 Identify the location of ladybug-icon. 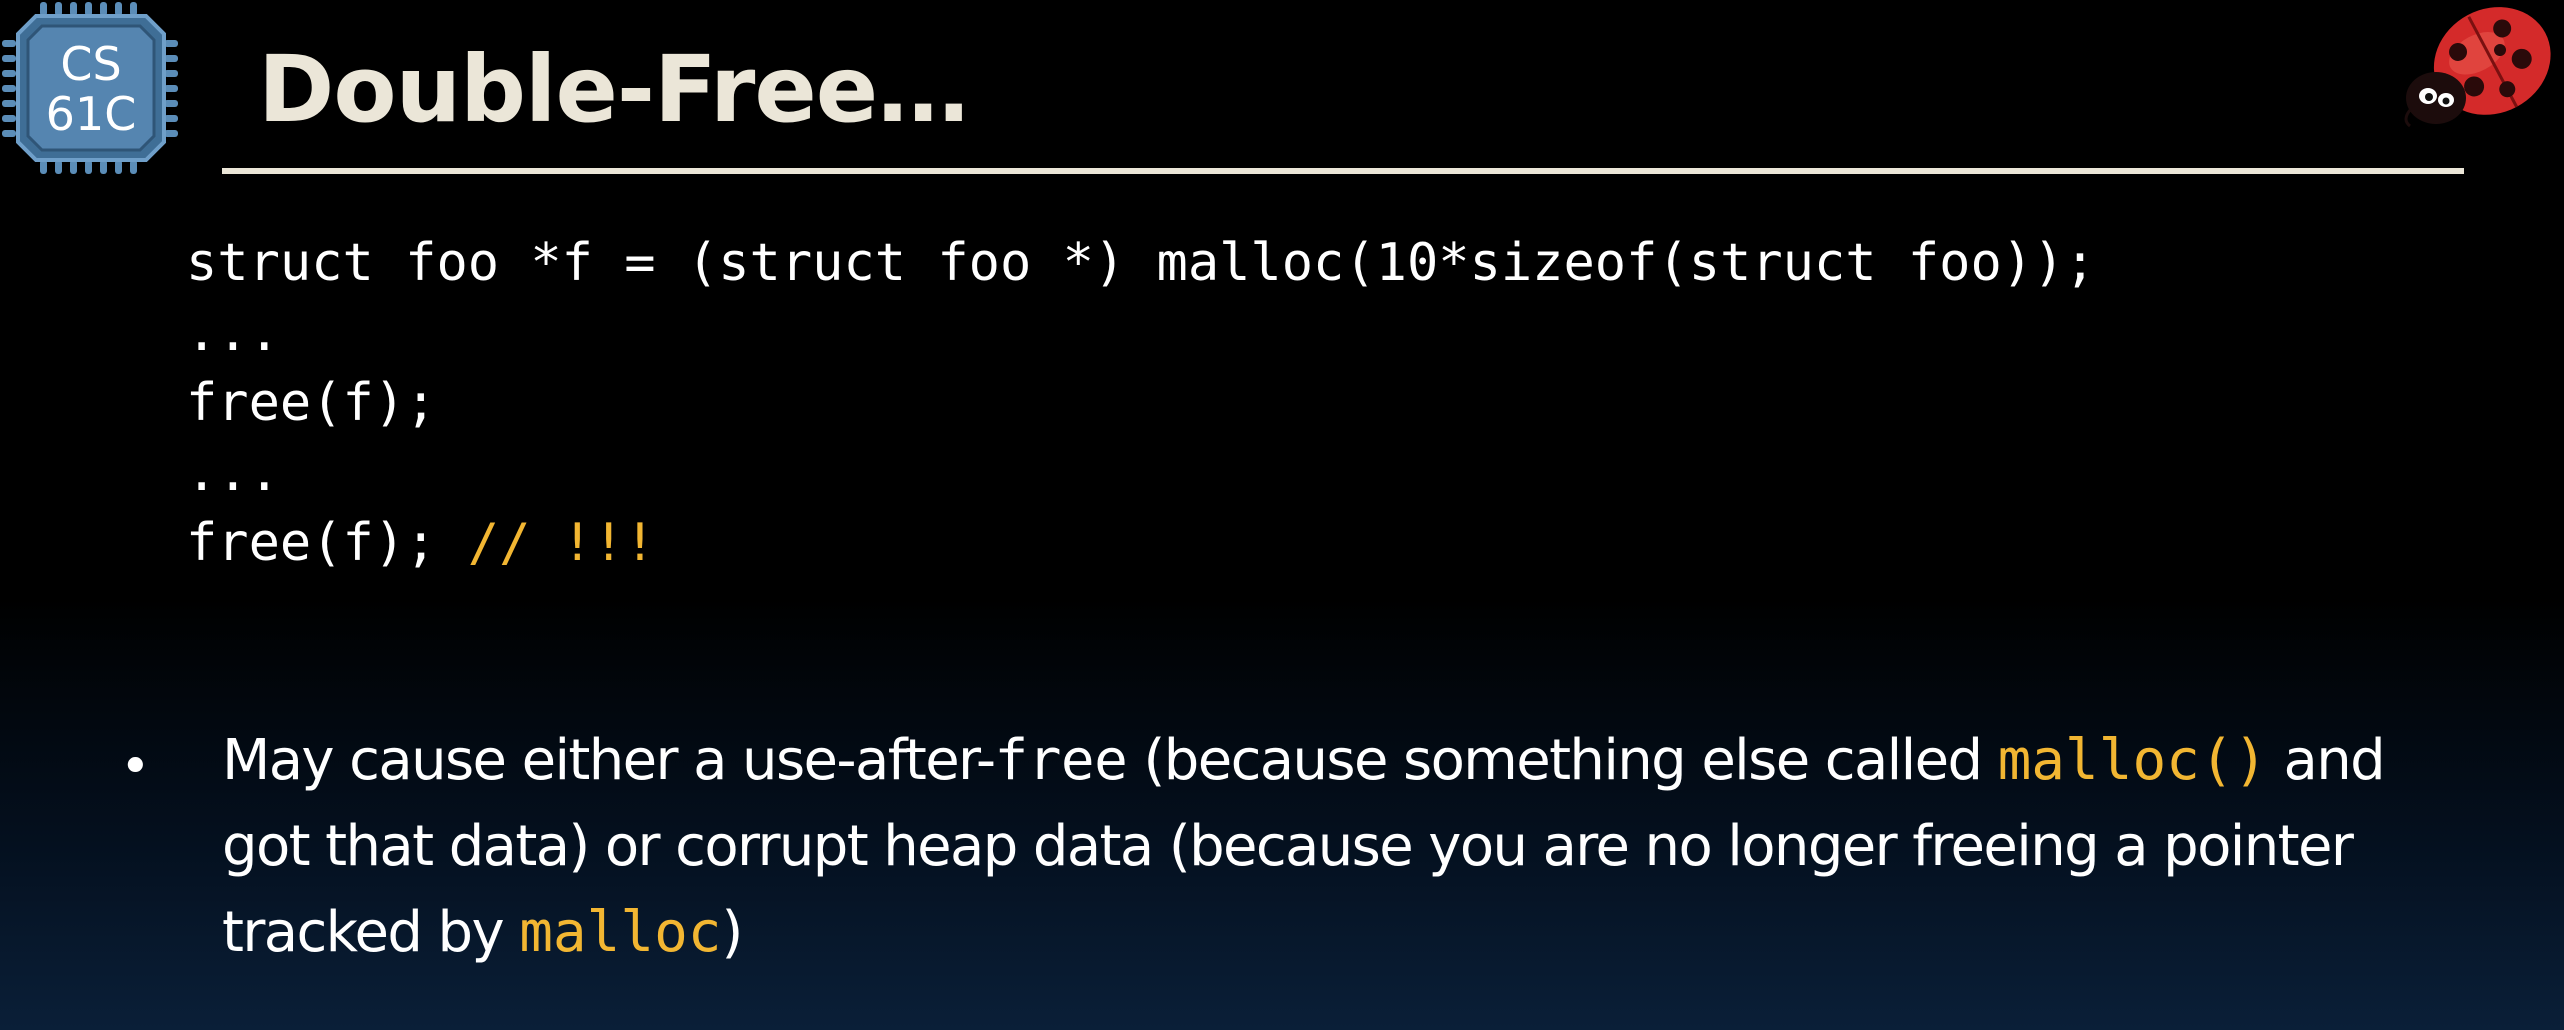
(2477, 67).